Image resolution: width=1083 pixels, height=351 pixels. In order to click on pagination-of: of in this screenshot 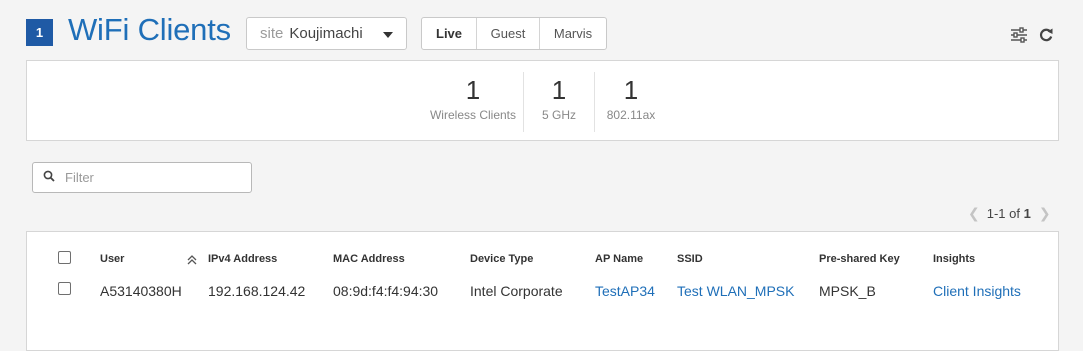, I will do `click(1014, 213)`.